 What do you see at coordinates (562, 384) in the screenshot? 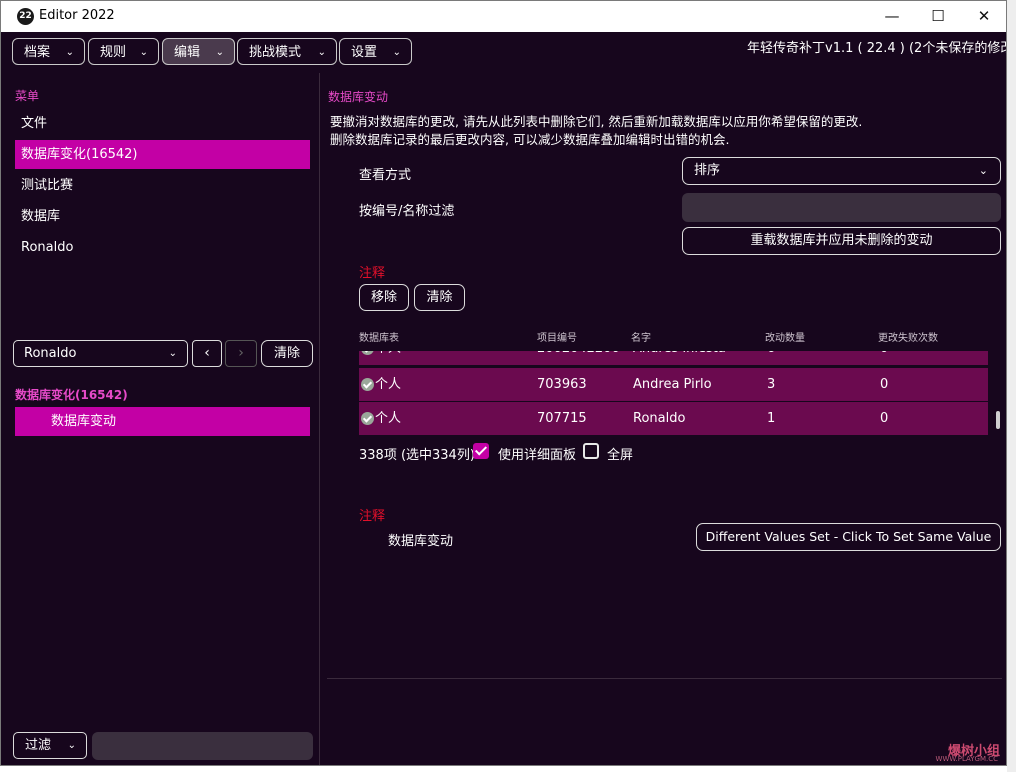
I see `cell-id: 703963` at bounding box center [562, 384].